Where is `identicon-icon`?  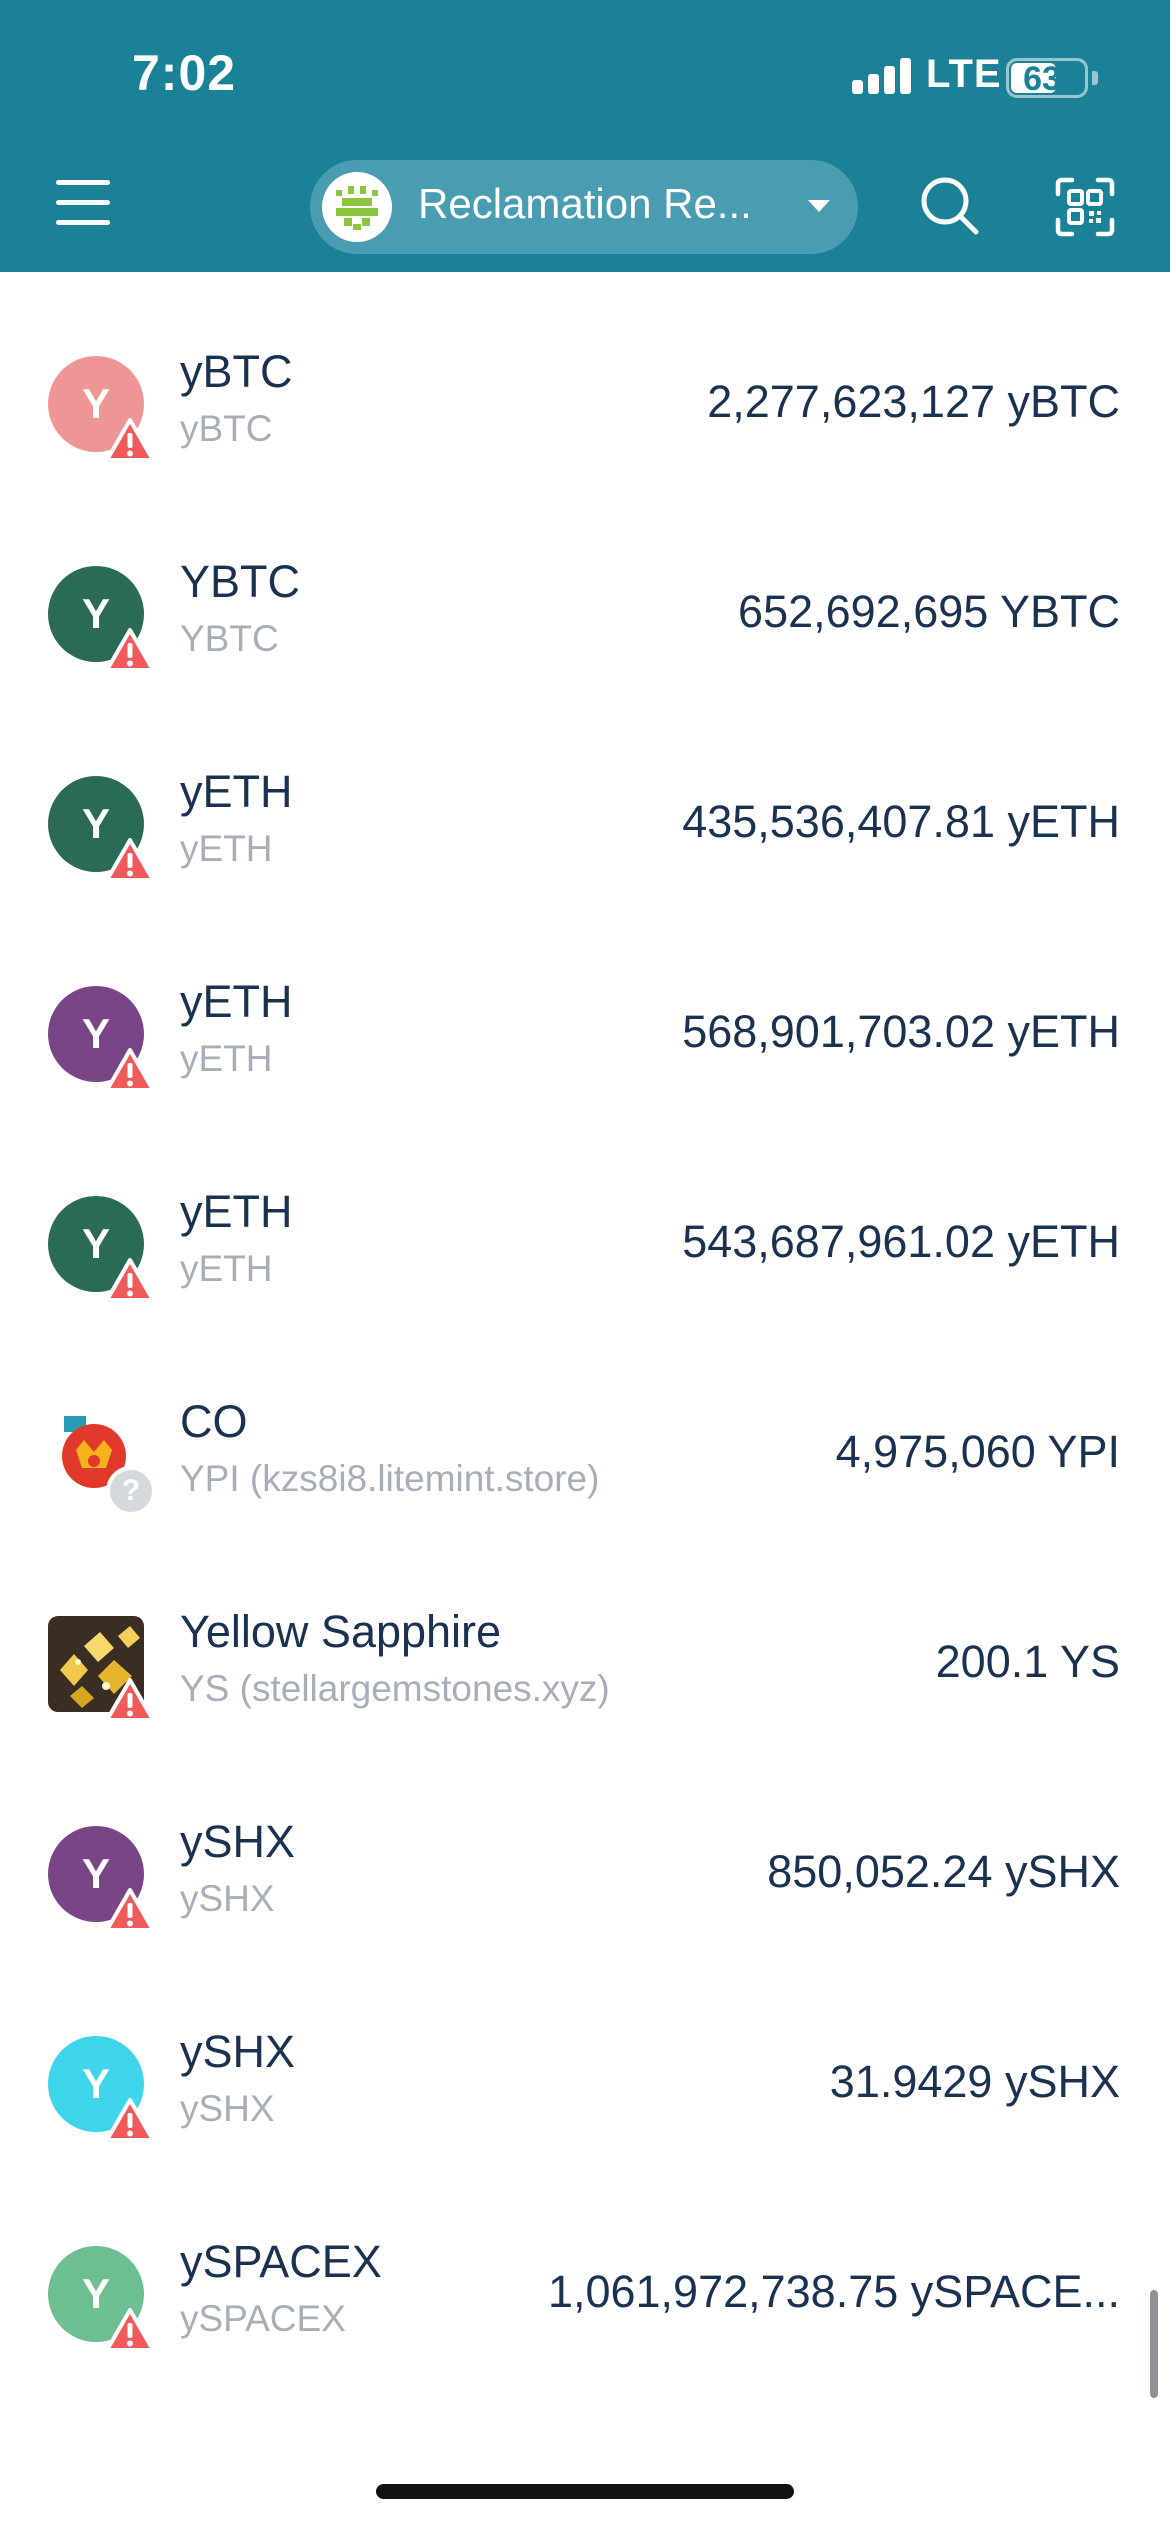 identicon-icon is located at coordinates (357, 208).